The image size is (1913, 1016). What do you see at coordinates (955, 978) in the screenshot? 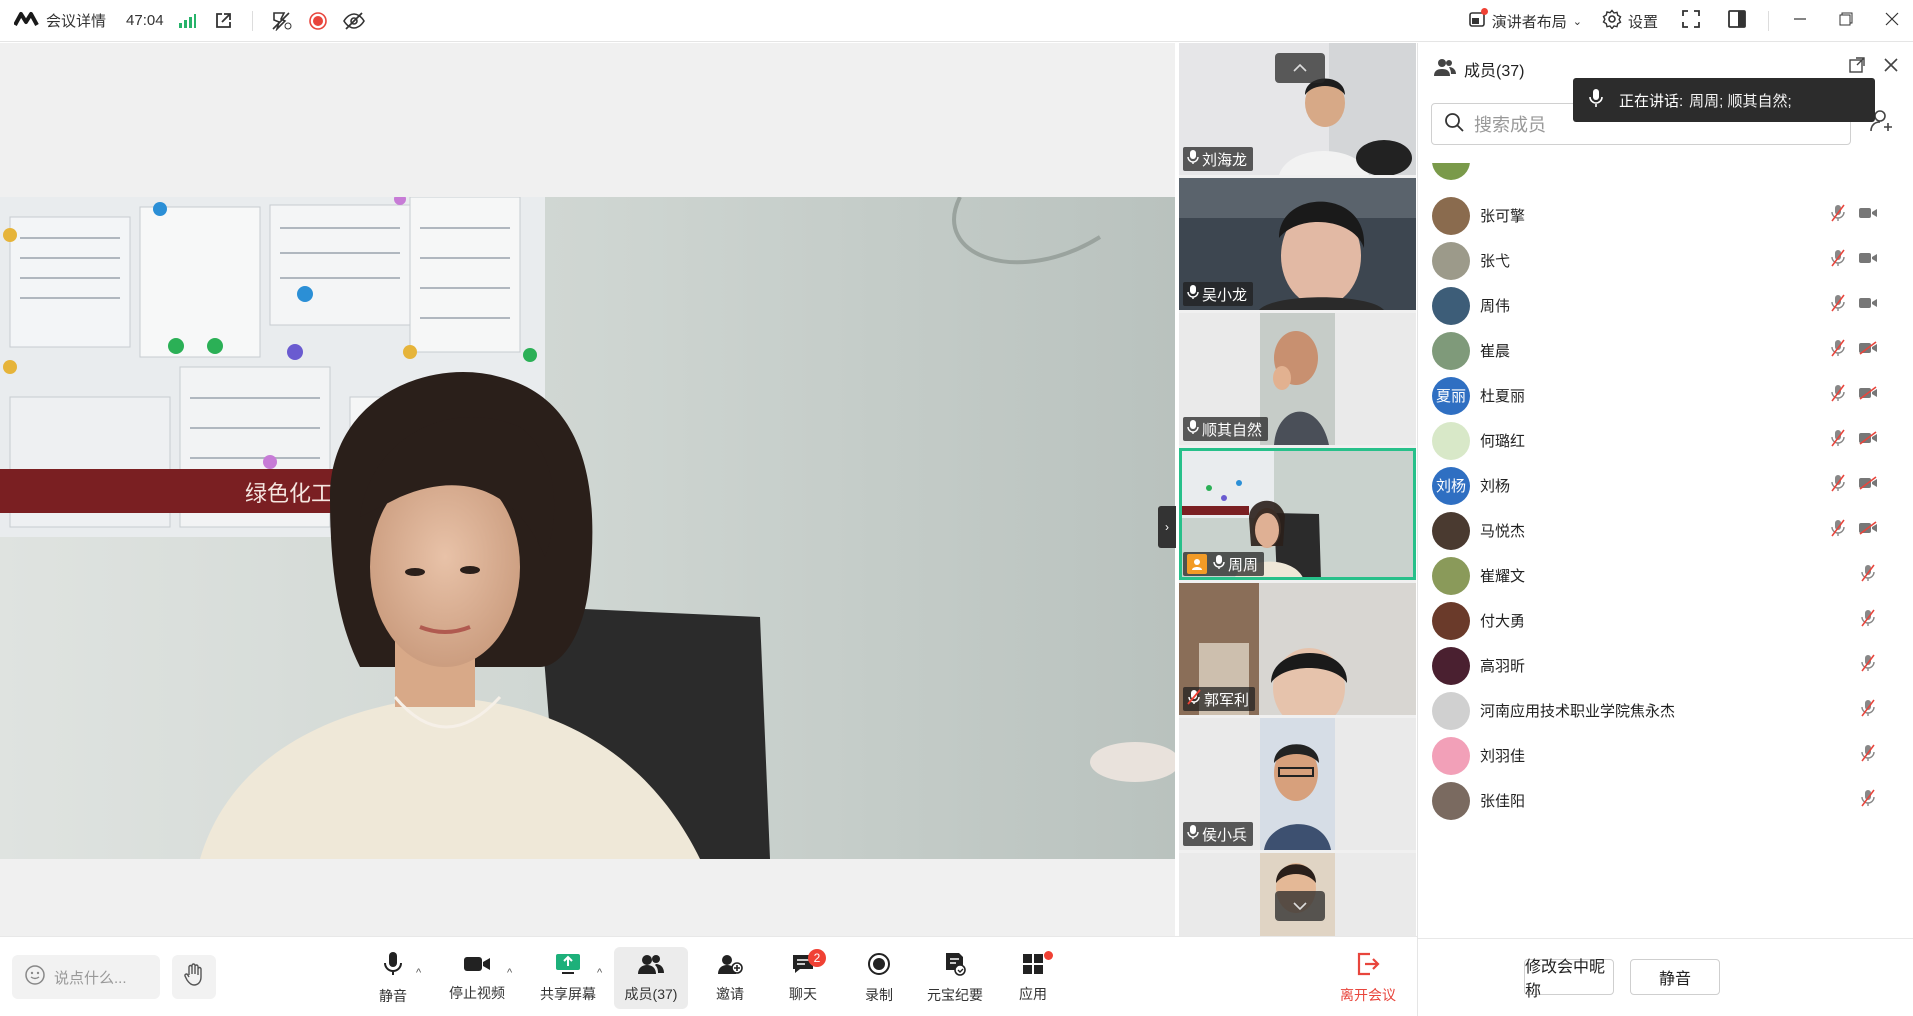
I see `ai-minutes-button: 元宝纪要` at bounding box center [955, 978].